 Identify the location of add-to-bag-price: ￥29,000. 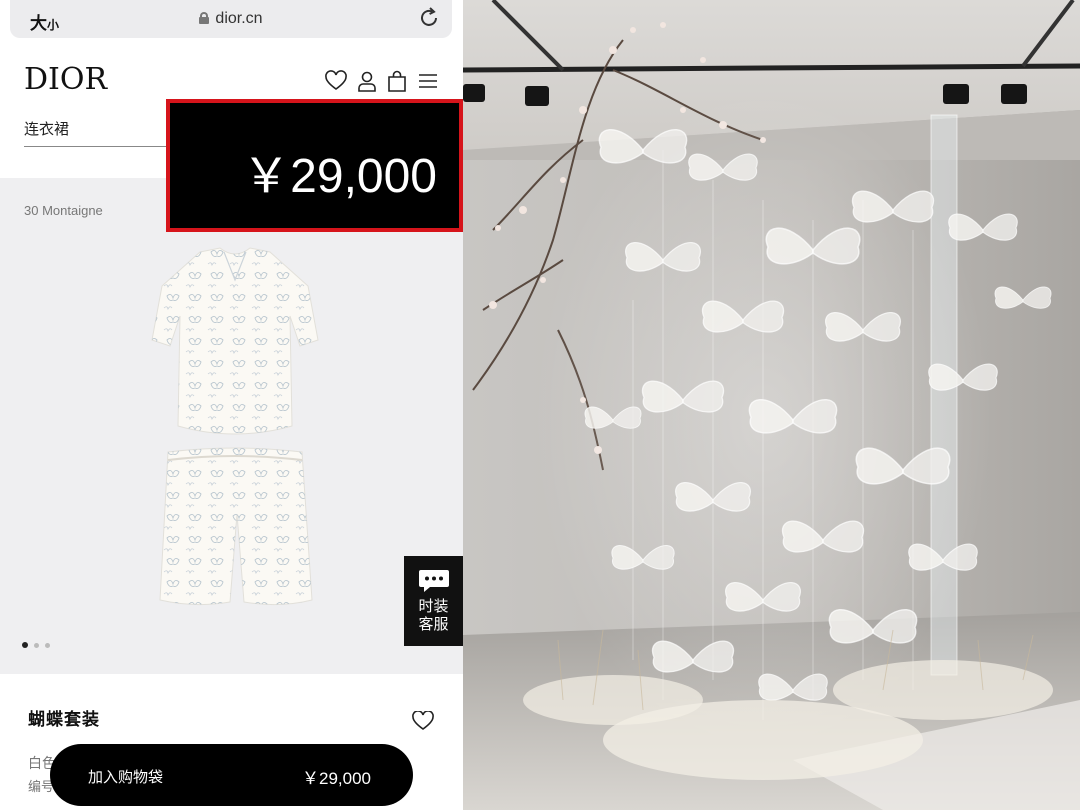
(336, 778).